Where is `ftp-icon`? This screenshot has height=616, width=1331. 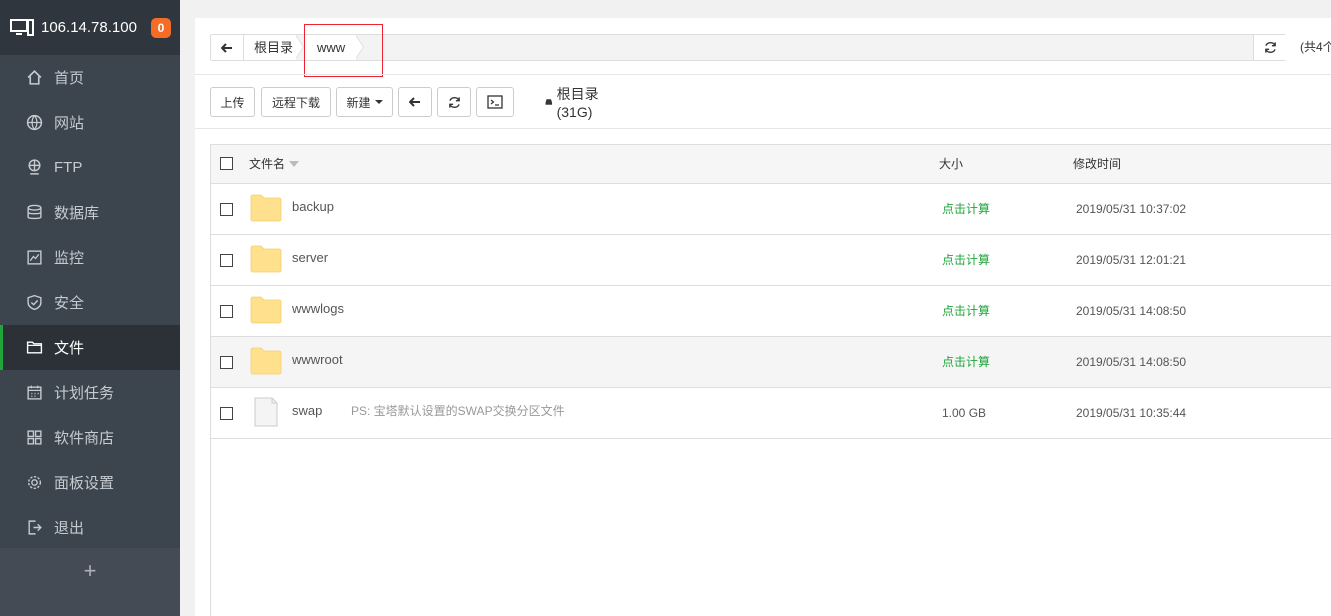
ftp-icon is located at coordinates (34, 167).